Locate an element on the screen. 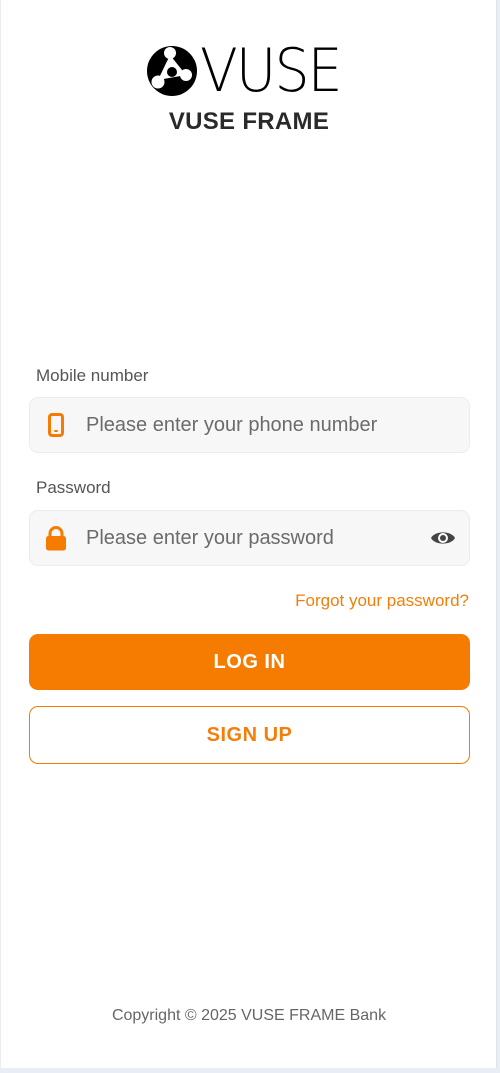 Image resolution: width=500 pixels, height=1073 pixels. brand-logo: VUSE is located at coordinates (249, 71).